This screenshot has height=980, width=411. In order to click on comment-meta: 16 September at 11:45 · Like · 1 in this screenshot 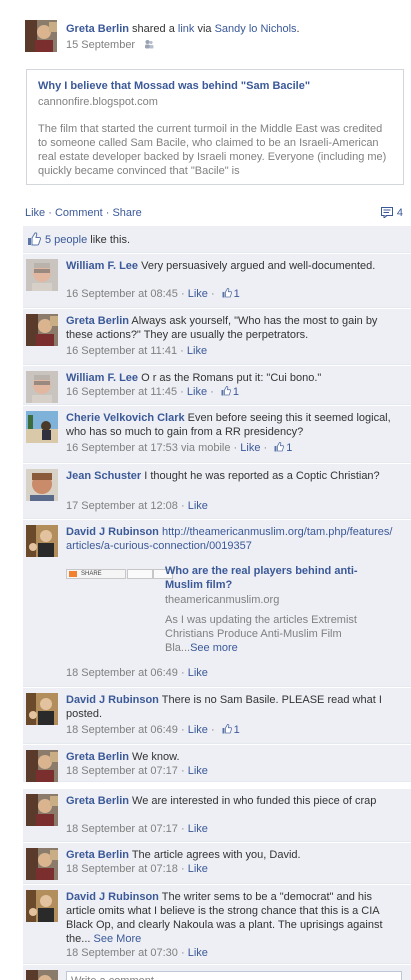, I will do `click(152, 392)`.